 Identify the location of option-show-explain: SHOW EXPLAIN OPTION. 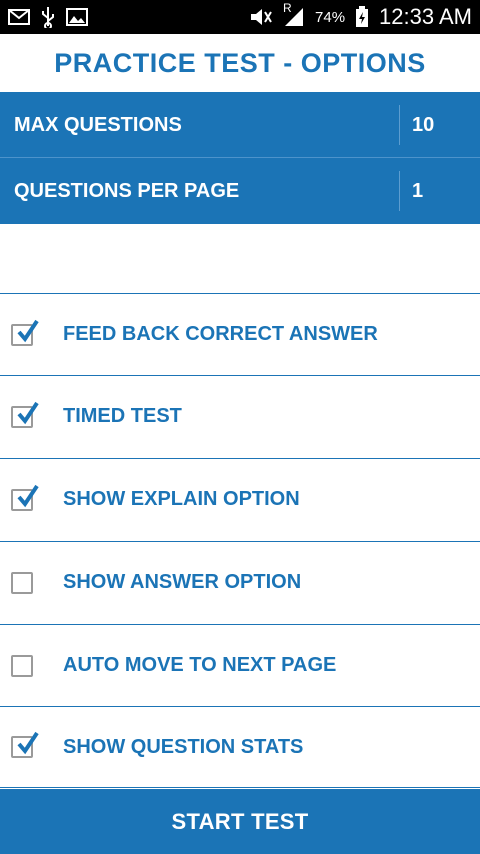
(240, 499).